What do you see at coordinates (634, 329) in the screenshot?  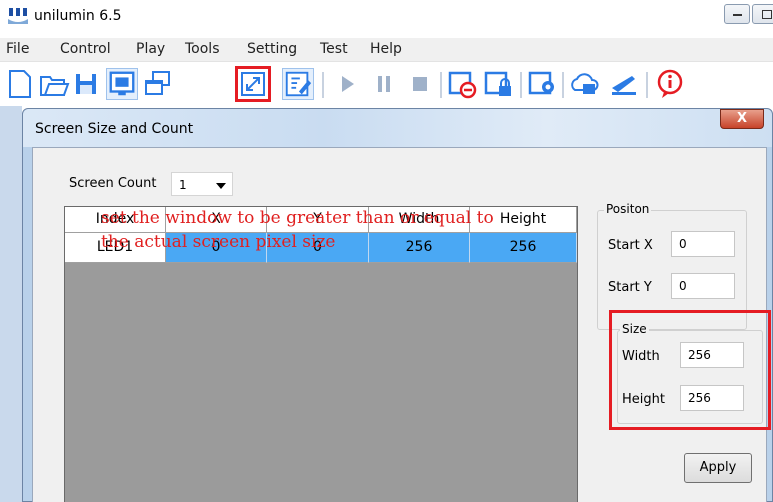 I see `size-group-title: Size` at bounding box center [634, 329].